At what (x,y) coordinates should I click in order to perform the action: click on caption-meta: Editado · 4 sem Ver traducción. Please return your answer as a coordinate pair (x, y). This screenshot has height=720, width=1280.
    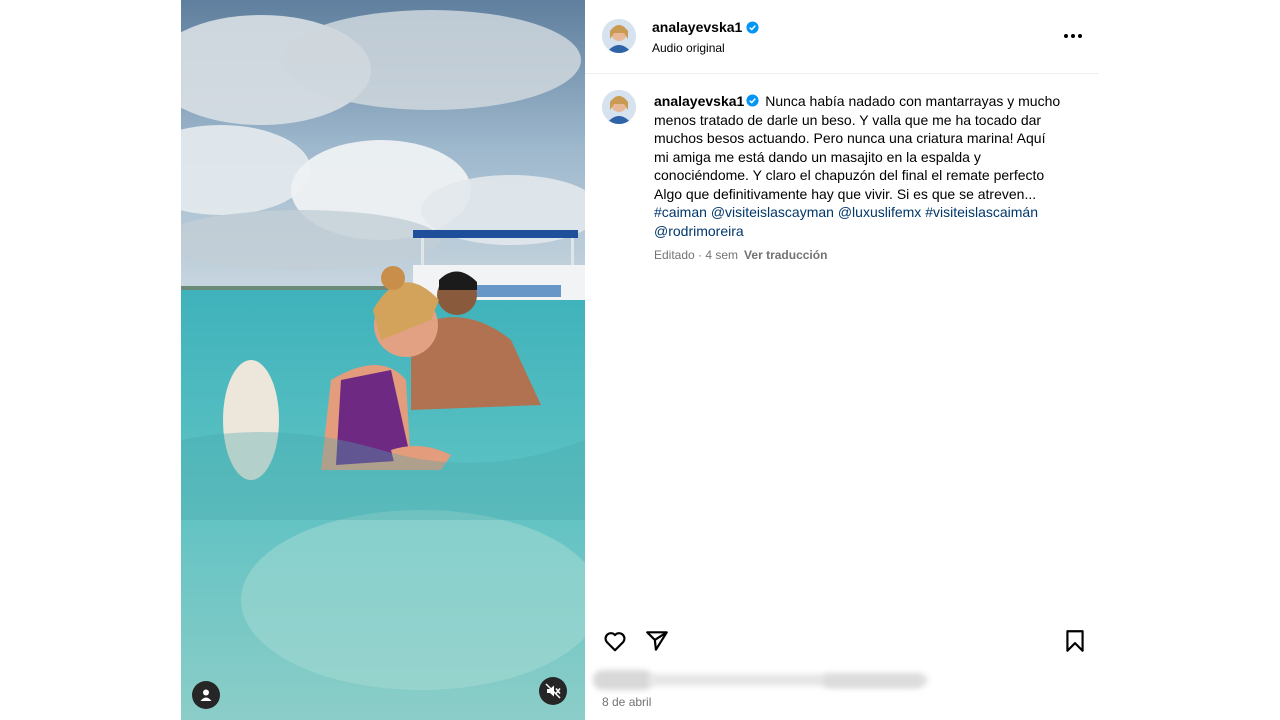
    Looking at the image, I should click on (740, 255).